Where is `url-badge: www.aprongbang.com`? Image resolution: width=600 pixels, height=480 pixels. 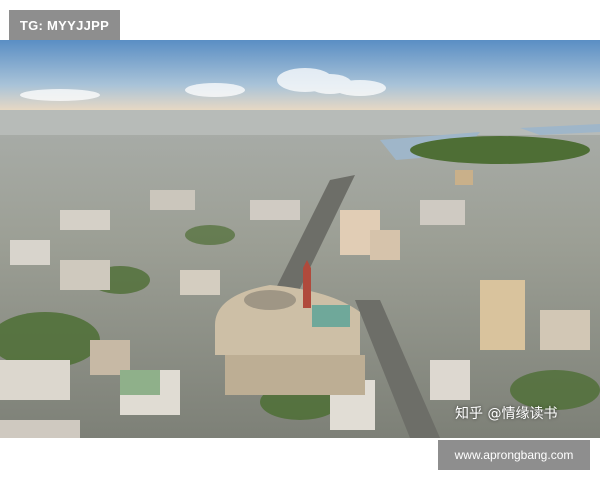 url-badge: www.aprongbang.com is located at coordinates (514, 455).